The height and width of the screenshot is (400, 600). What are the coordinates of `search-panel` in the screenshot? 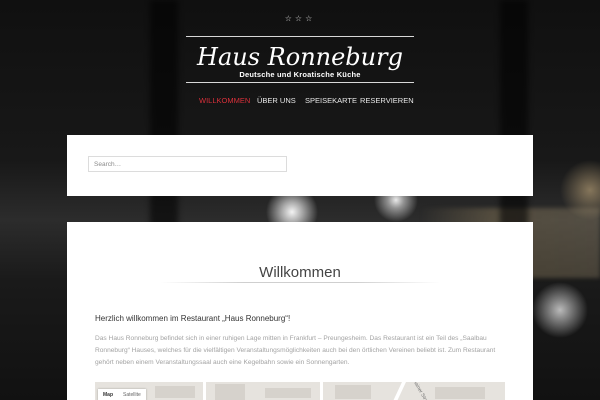 It's located at (300, 165).